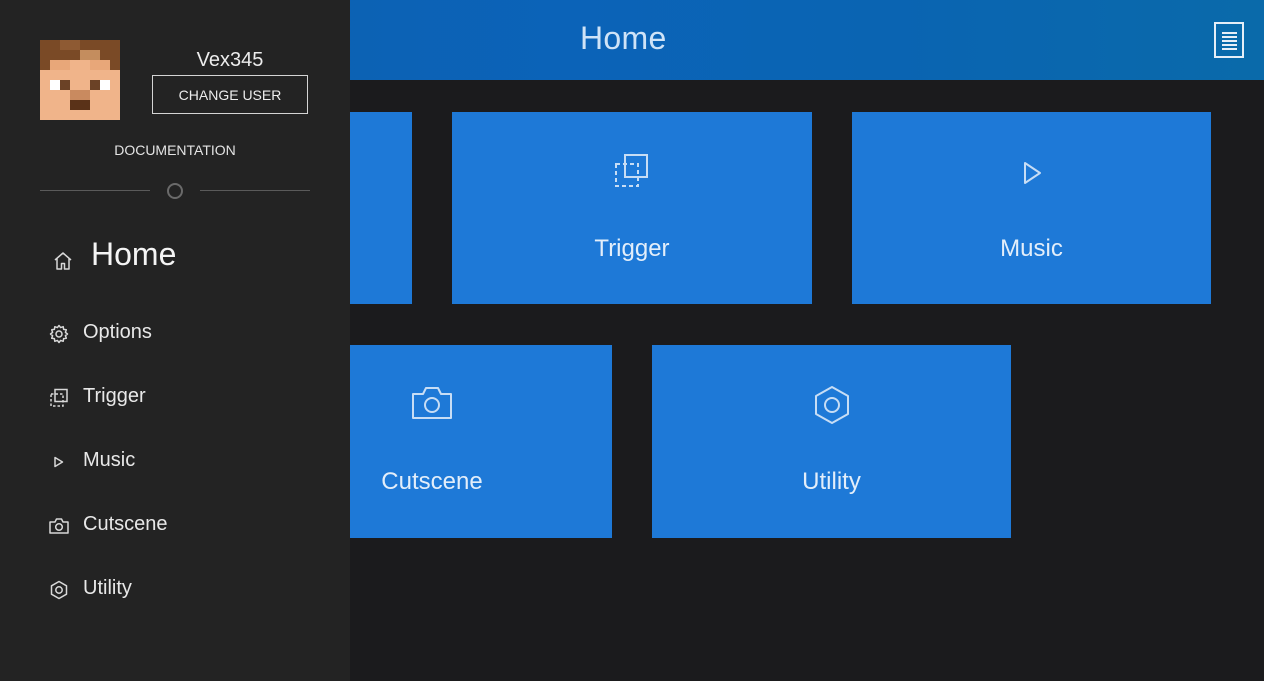 The height and width of the screenshot is (681, 1264). Describe the element at coordinates (230, 60) in the screenshot. I see `username: Vex345` at that location.